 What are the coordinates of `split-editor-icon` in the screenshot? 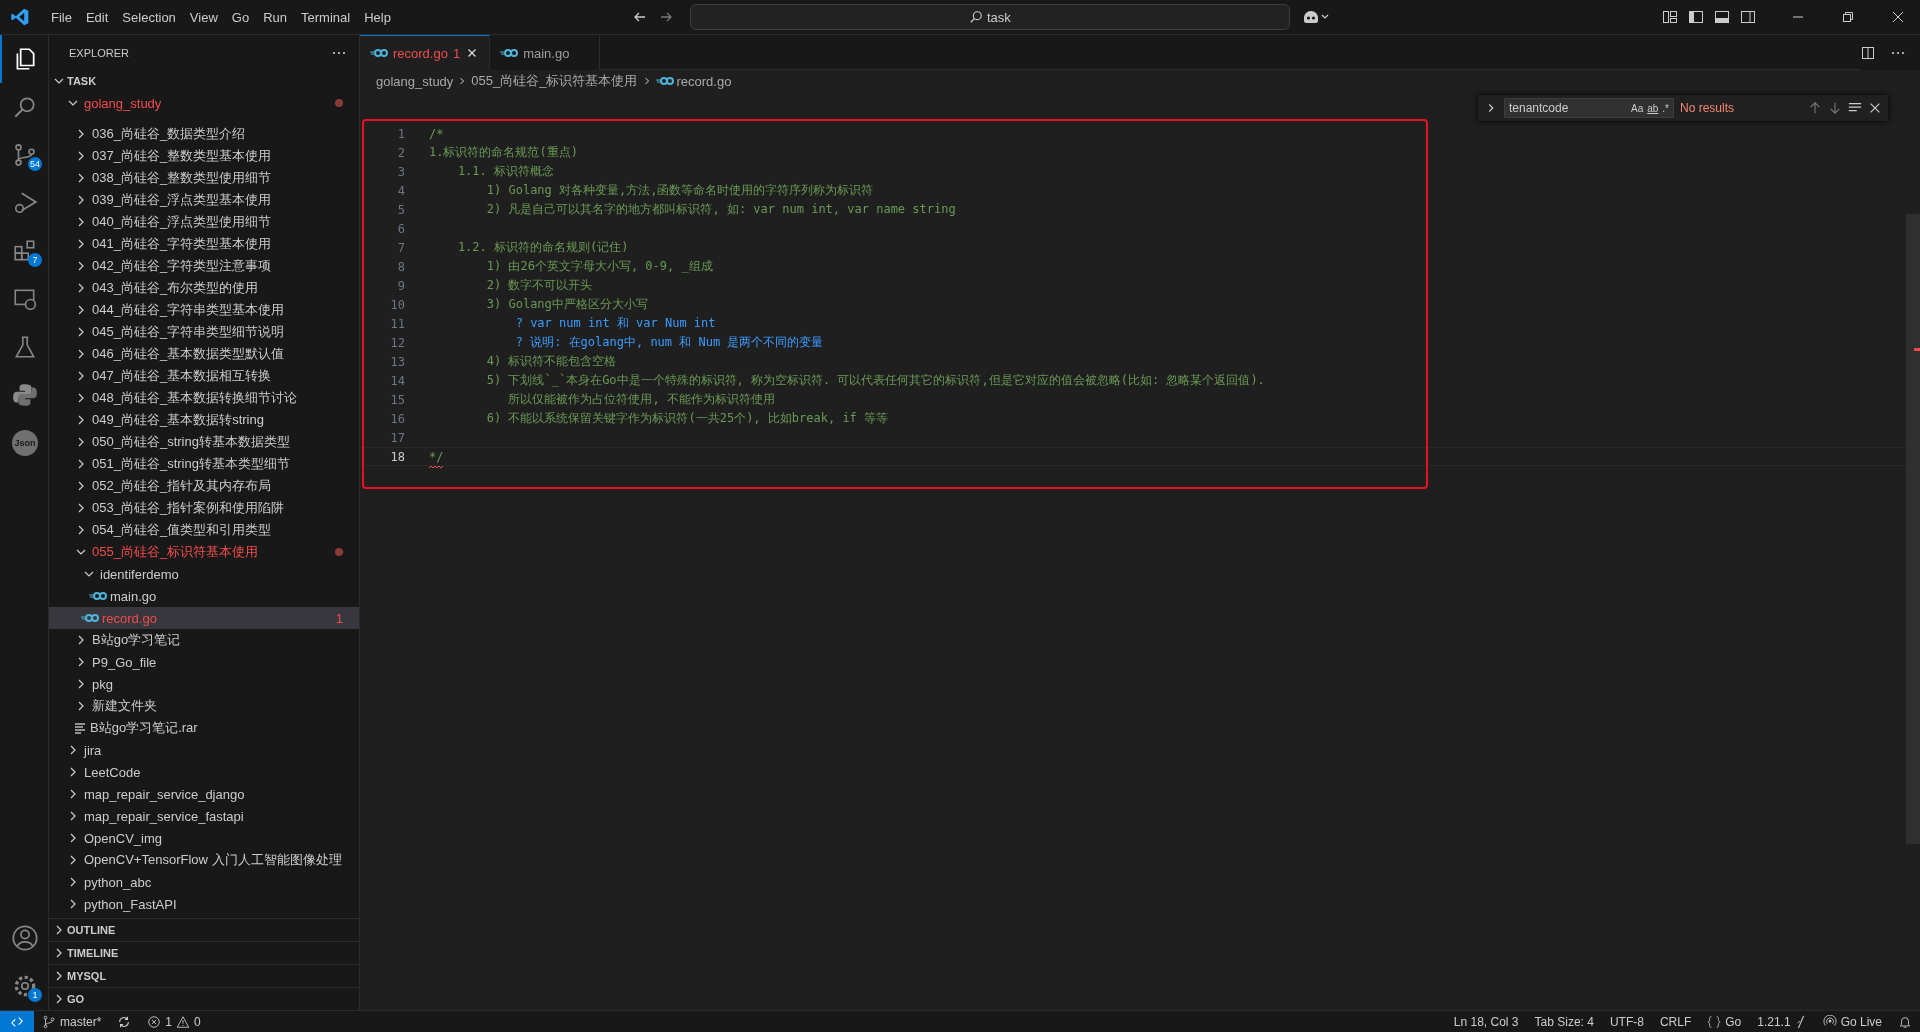 It's located at (1868, 52).